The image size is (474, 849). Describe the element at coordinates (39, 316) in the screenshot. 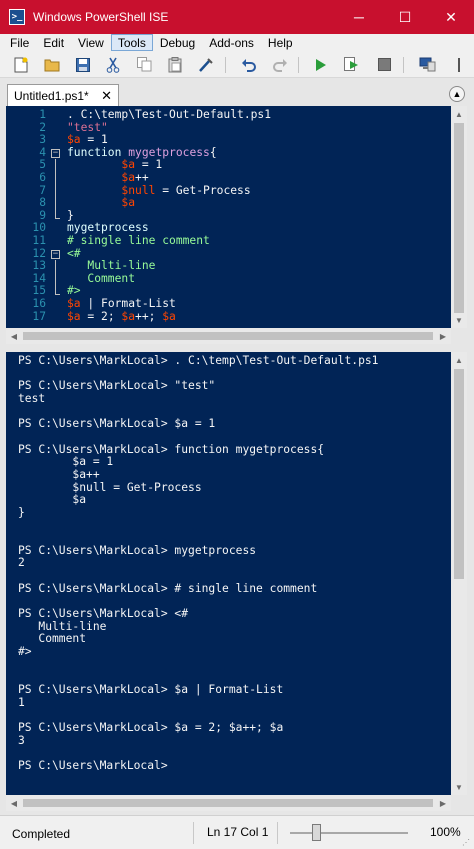

I see `line-number: 17` at that location.